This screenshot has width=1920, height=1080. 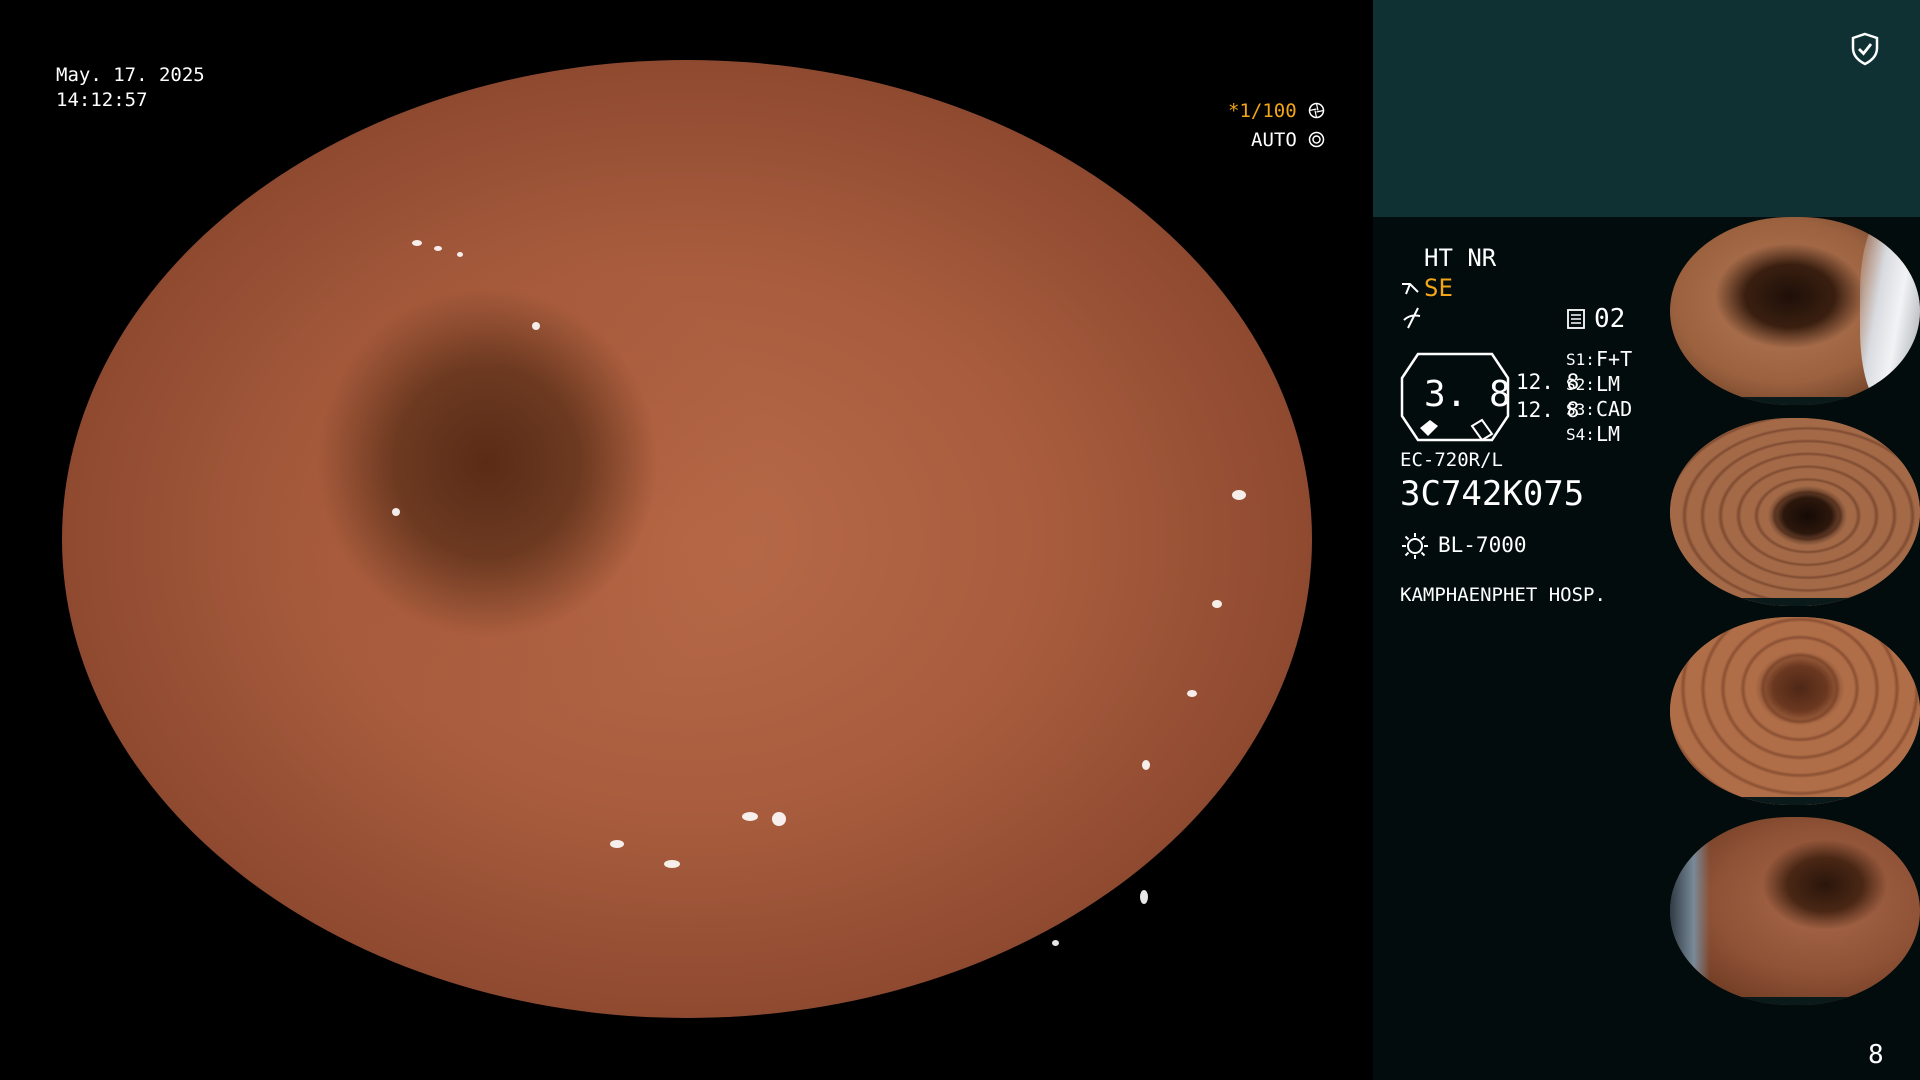 What do you see at coordinates (1580, 384) in the screenshot?
I see `s2-label: S2:` at bounding box center [1580, 384].